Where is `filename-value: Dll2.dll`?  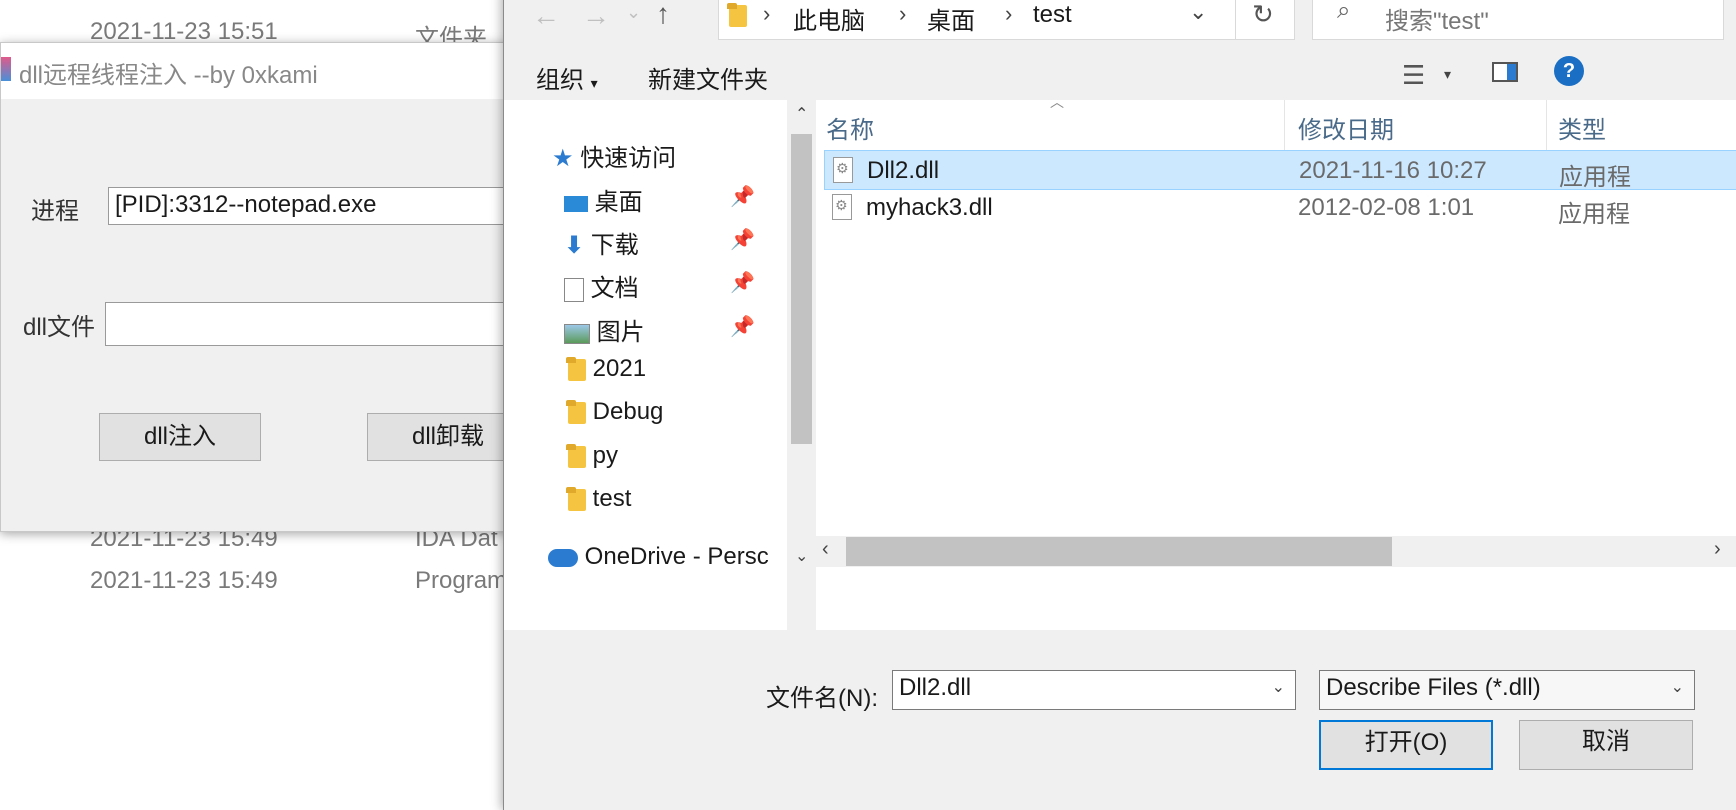 filename-value: Dll2.dll is located at coordinates (935, 687).